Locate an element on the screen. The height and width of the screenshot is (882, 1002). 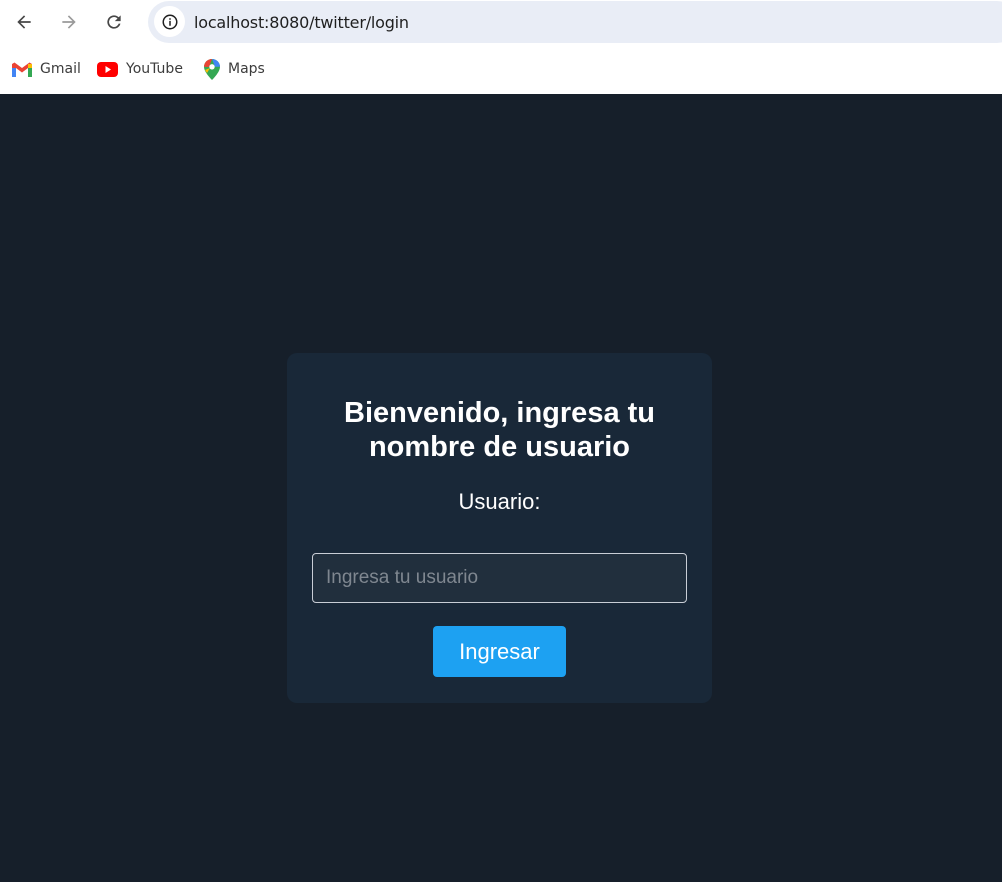
bookmark-label: Maps is located at coordinates (246, 69).